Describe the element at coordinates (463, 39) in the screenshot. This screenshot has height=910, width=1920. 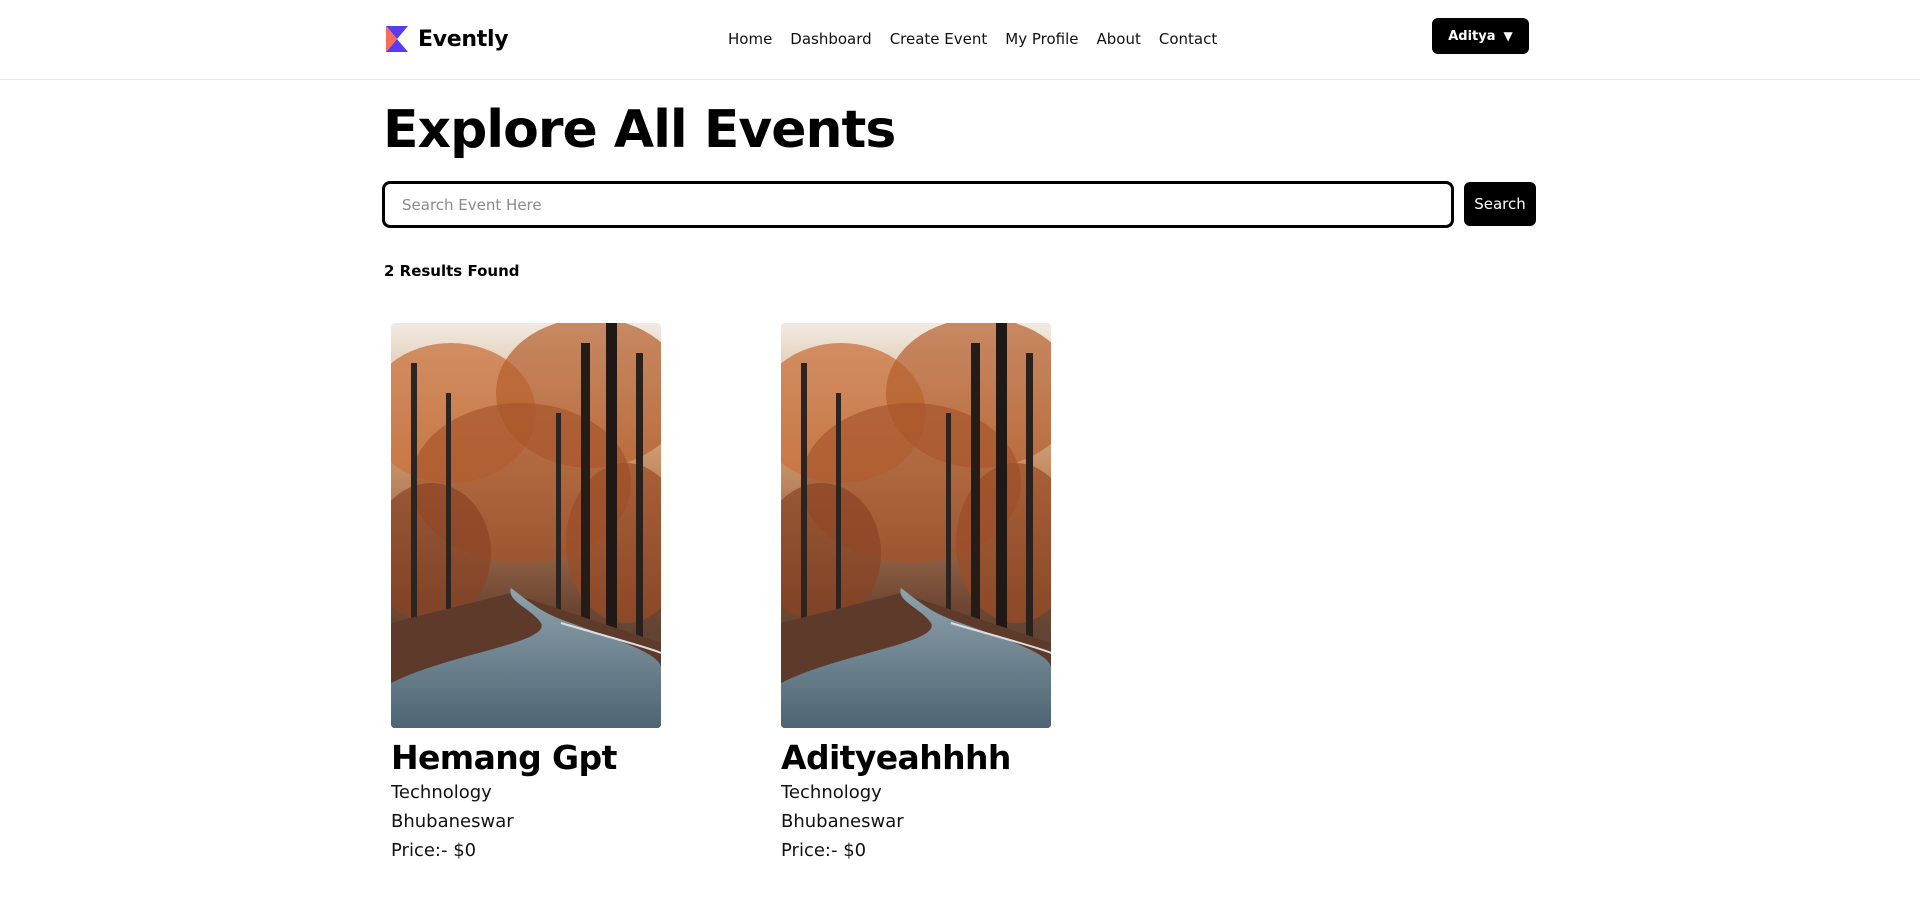
I see `brand-name: Evently` at that location.